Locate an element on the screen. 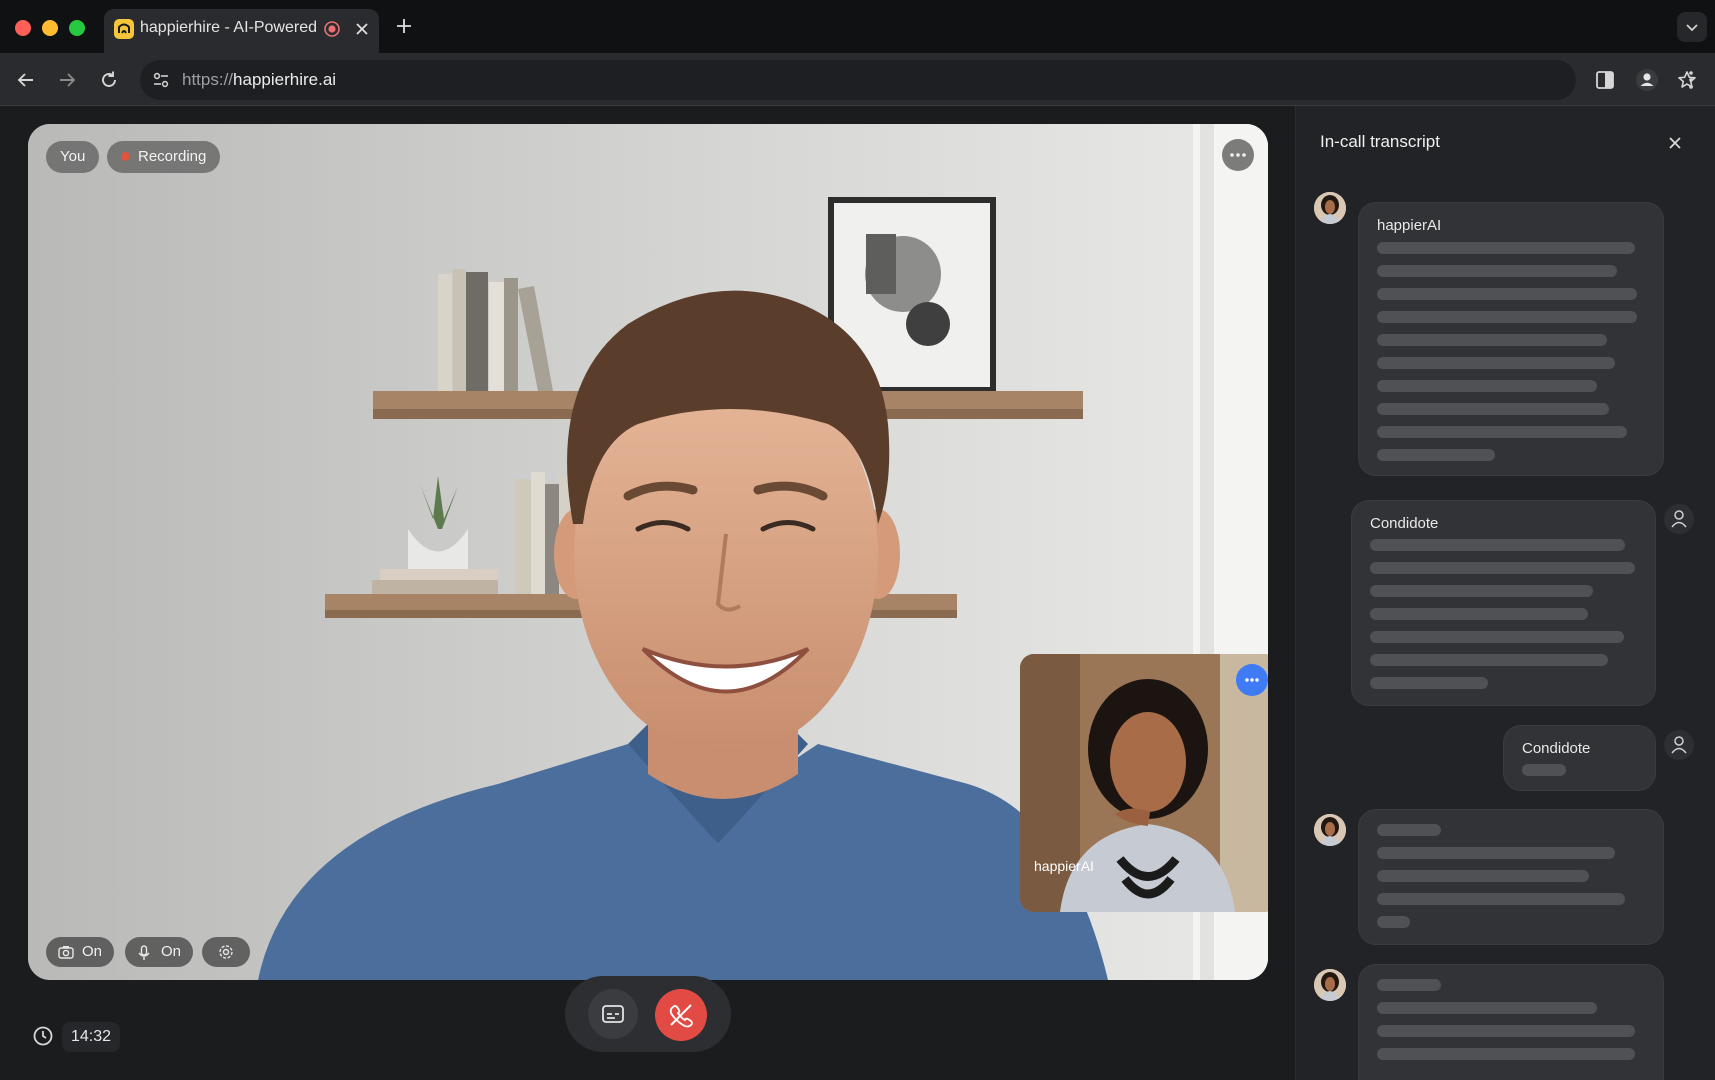 Image resolution: width=1715 pixels, height=1080 pixels. window-close-button is located at coordinates (23, 28).